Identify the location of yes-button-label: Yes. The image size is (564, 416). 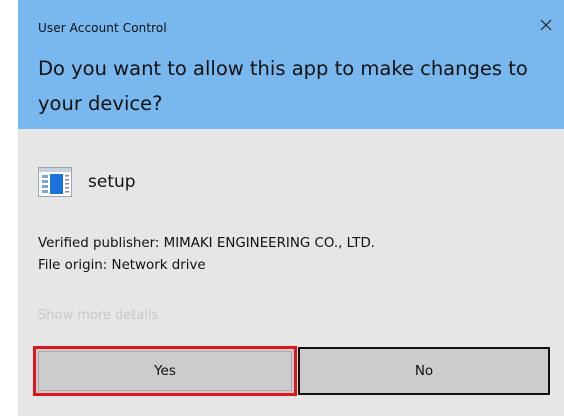
(165, 371).